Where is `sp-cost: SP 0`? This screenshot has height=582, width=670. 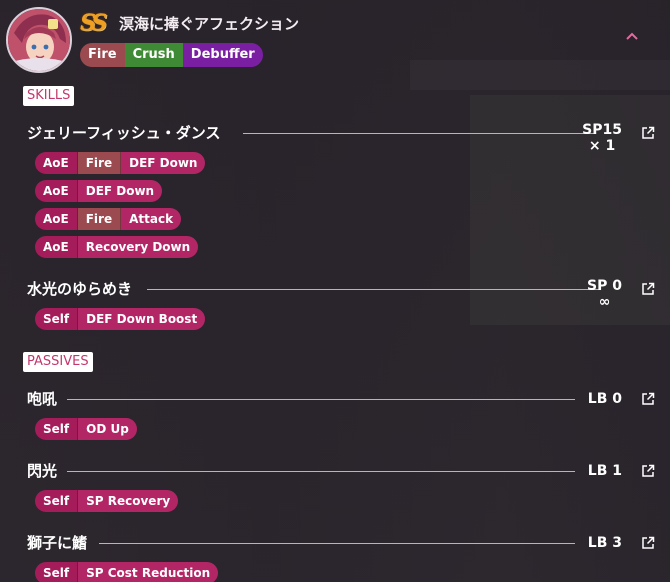
sp-cost: SP 0 is located at coordinates (604, 286).